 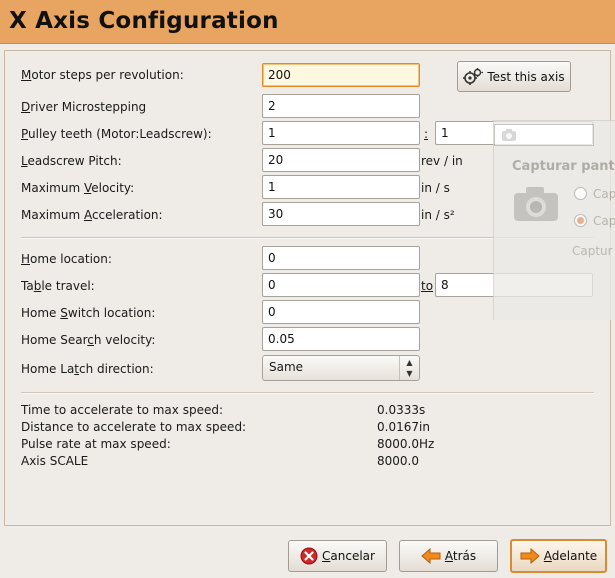 I want to click on home-location-input, so click(x=341, y=258).